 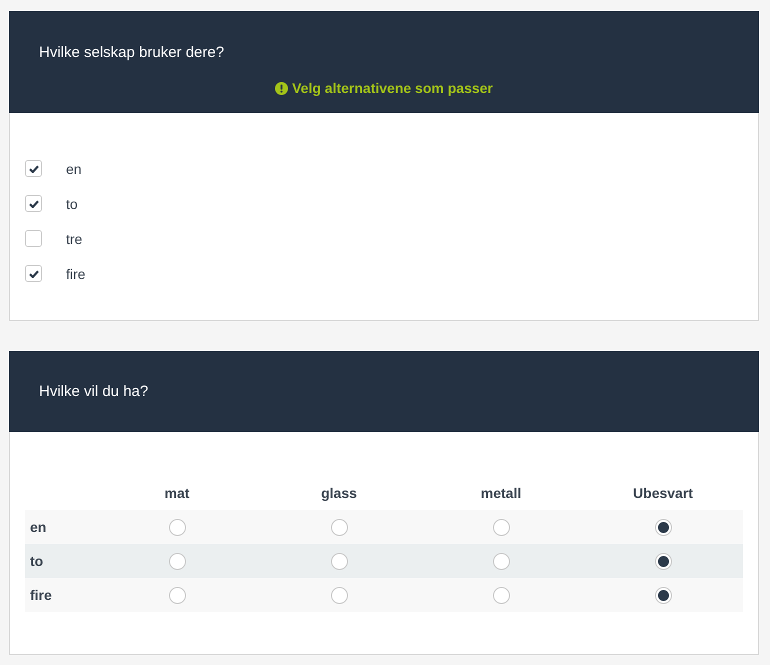 I want to click on option-label: to, so click(x=72, y=204).